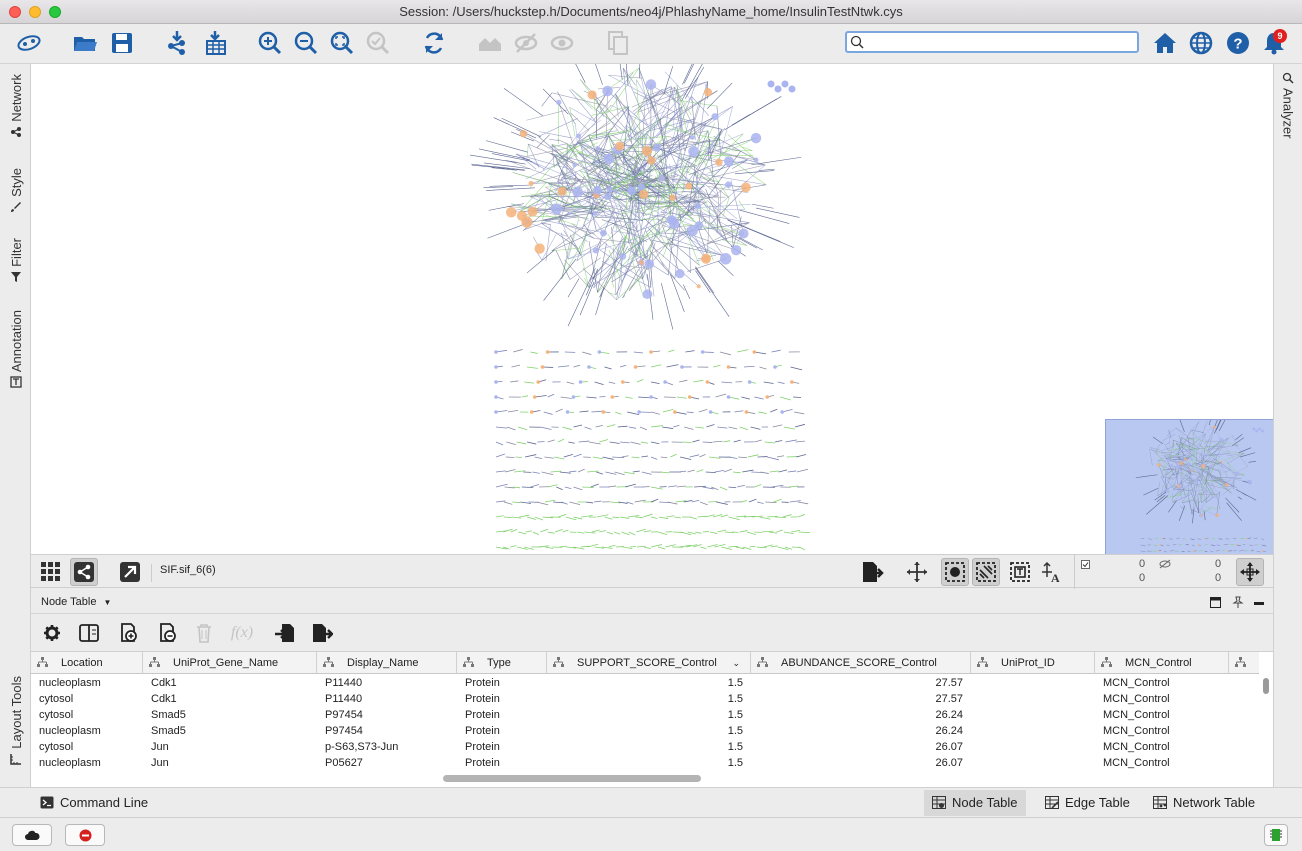  What do you see at coordinates (1266, 721) in the screenshot?
I see `table-vertical-scrollbar` at bounding box center [1266, 721].